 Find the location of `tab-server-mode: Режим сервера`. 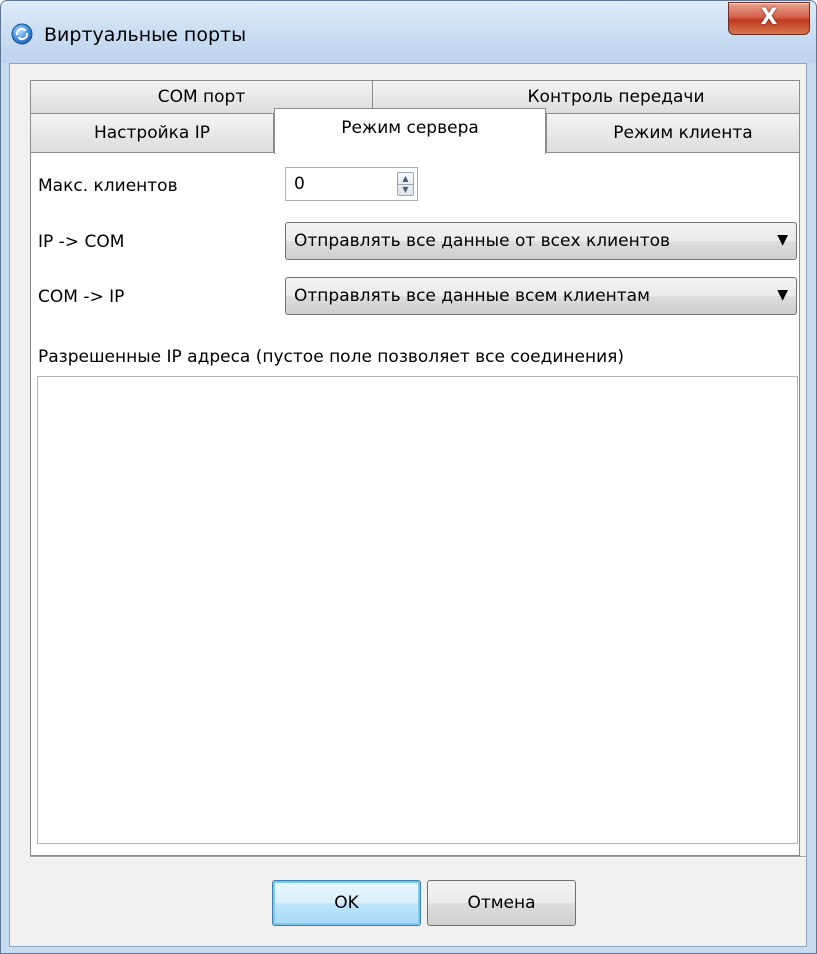

tab-server-mode: Режим сервера is located at coordinates (410, 131).